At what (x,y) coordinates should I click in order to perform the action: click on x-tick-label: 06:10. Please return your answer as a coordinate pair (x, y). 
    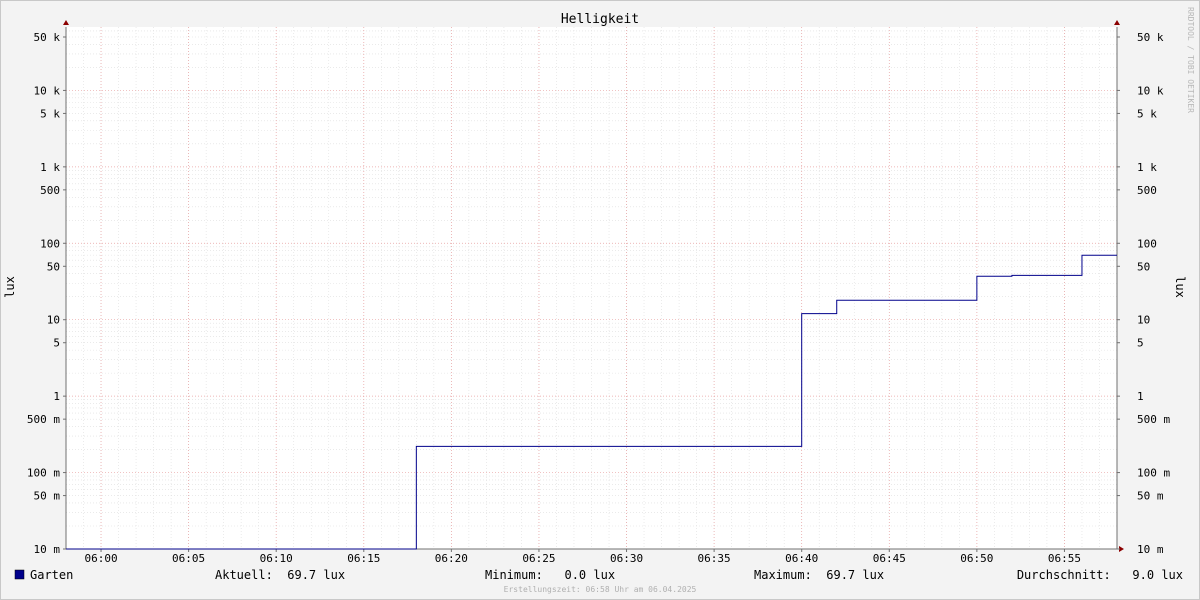
    Looking at the image, I should click on (276, 558).